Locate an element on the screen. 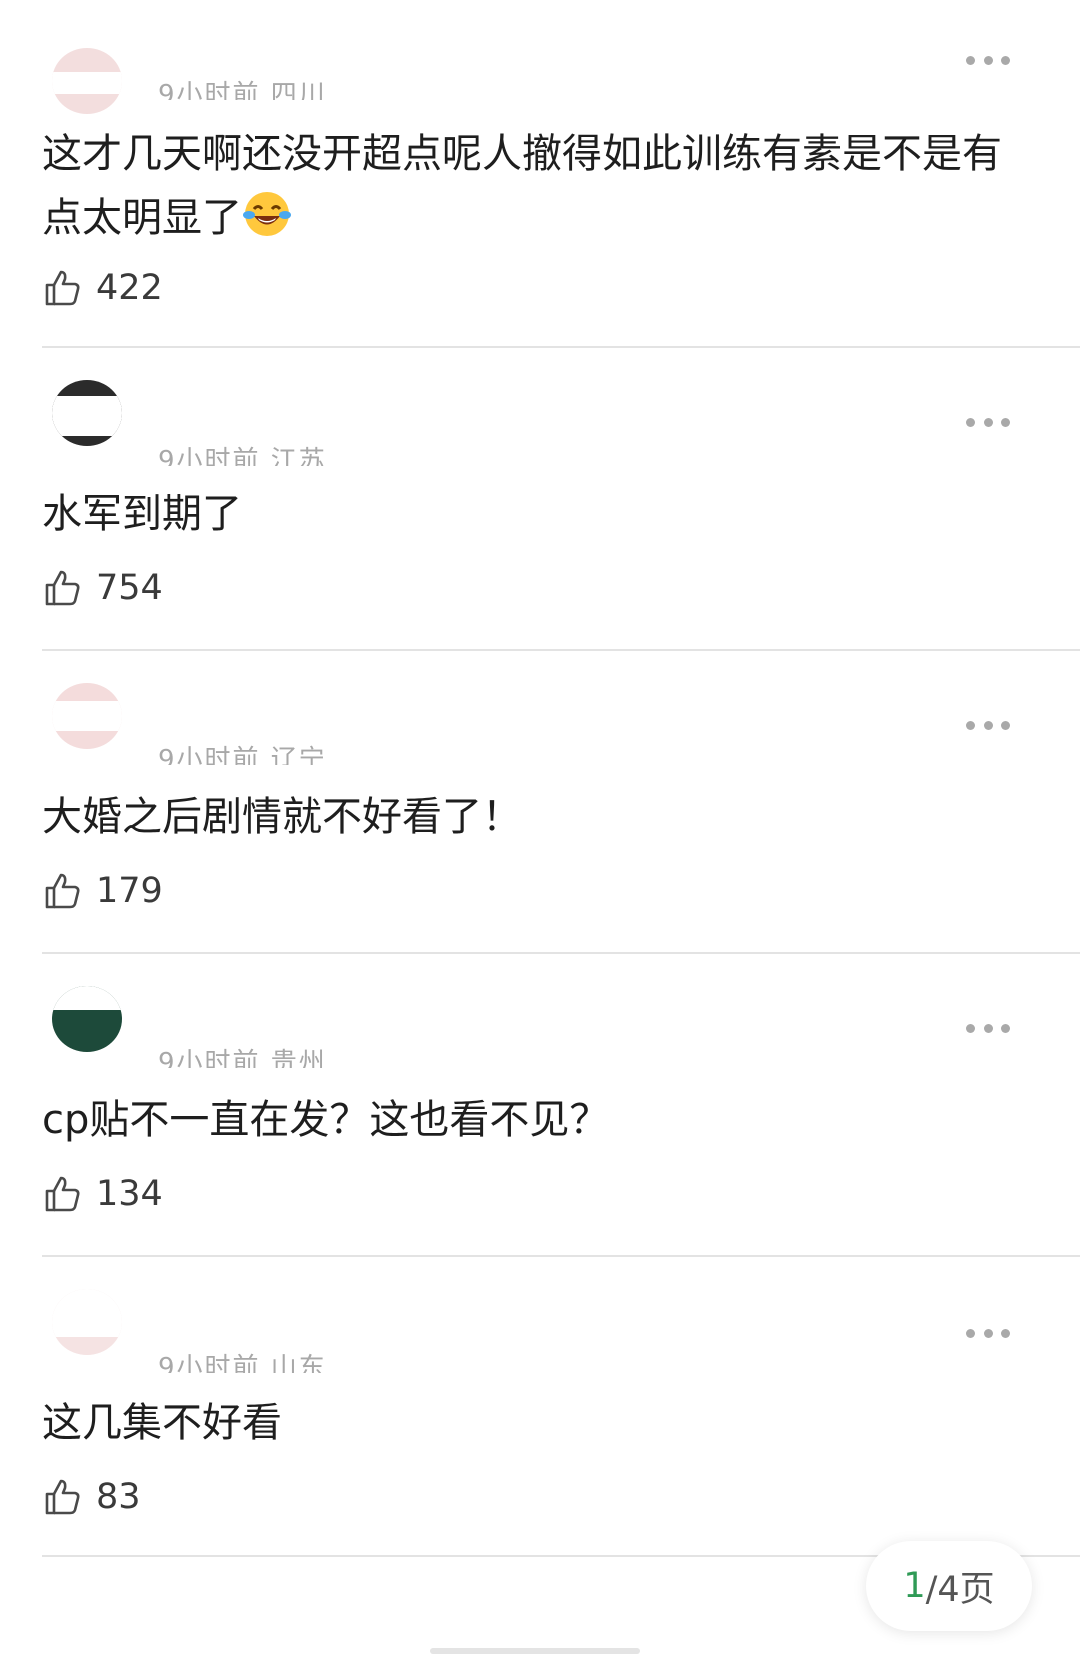 Image resolution: width=1080 pixels, height=1673 pixels. comment-text: cp贴不一直在发？这也看不见？ is located at coordinates (531, 1120).